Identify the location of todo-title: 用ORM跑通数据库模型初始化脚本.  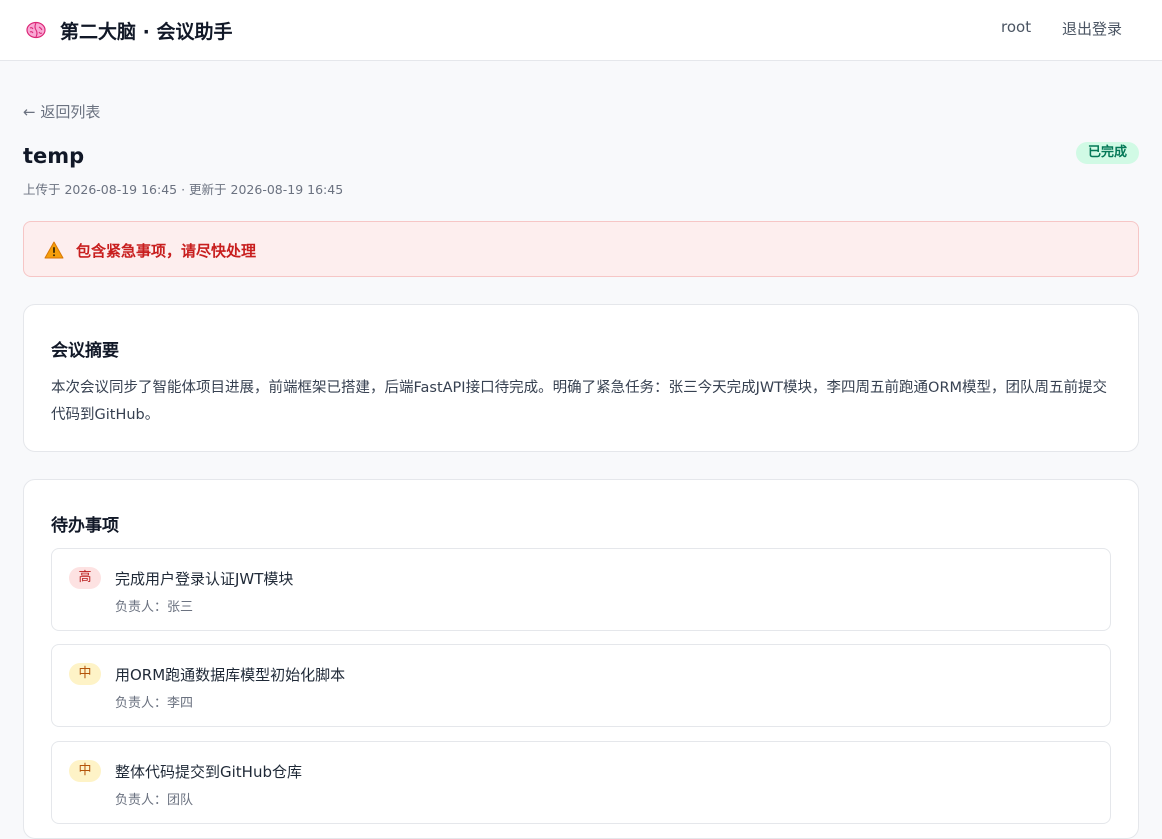
(230, 675).